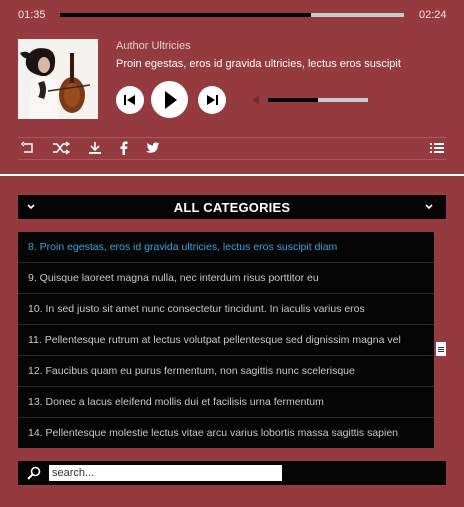 This screenshot has width=464, height=507. I want to click on repeat-icon, so click(27, 147).